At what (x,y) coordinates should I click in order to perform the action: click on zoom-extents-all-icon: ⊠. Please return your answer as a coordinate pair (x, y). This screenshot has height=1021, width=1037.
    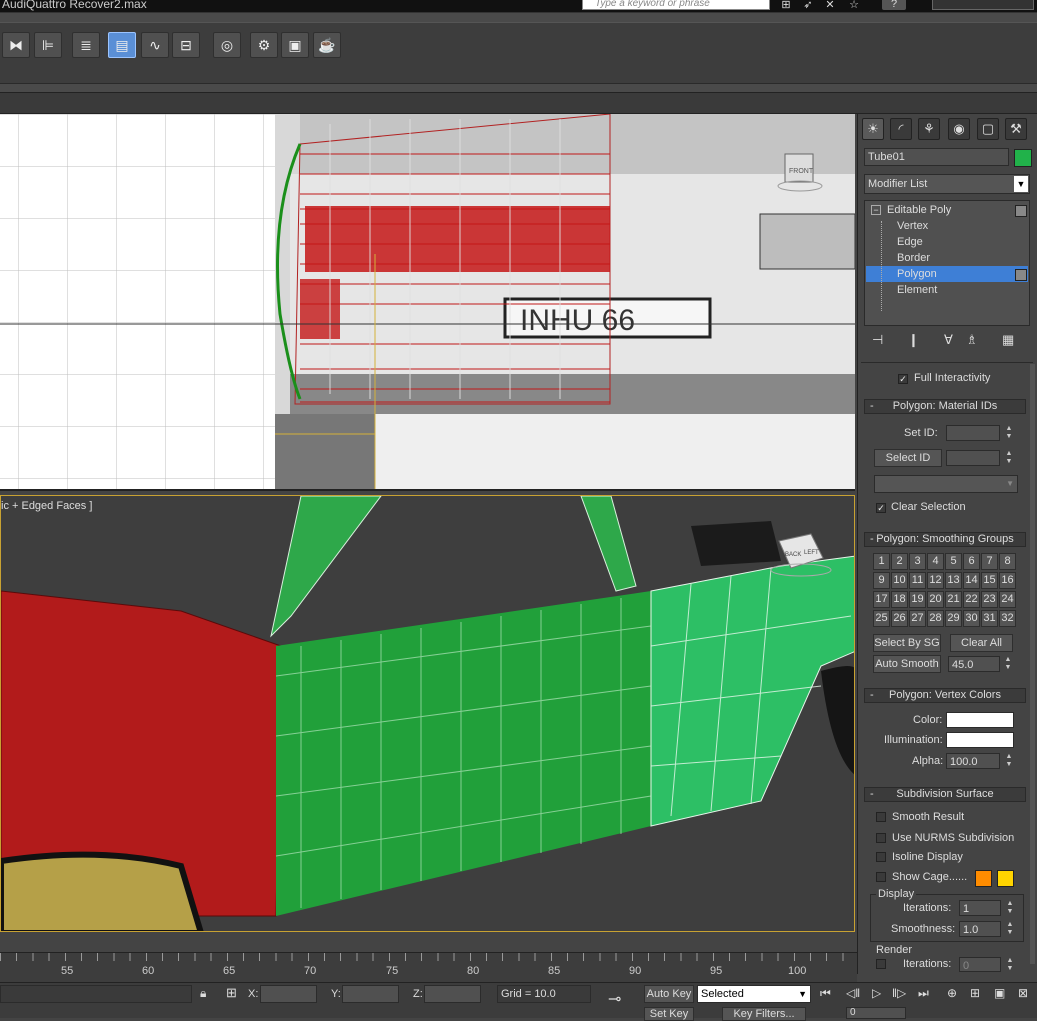
    Looking at the image, I should click on (1023, 993).